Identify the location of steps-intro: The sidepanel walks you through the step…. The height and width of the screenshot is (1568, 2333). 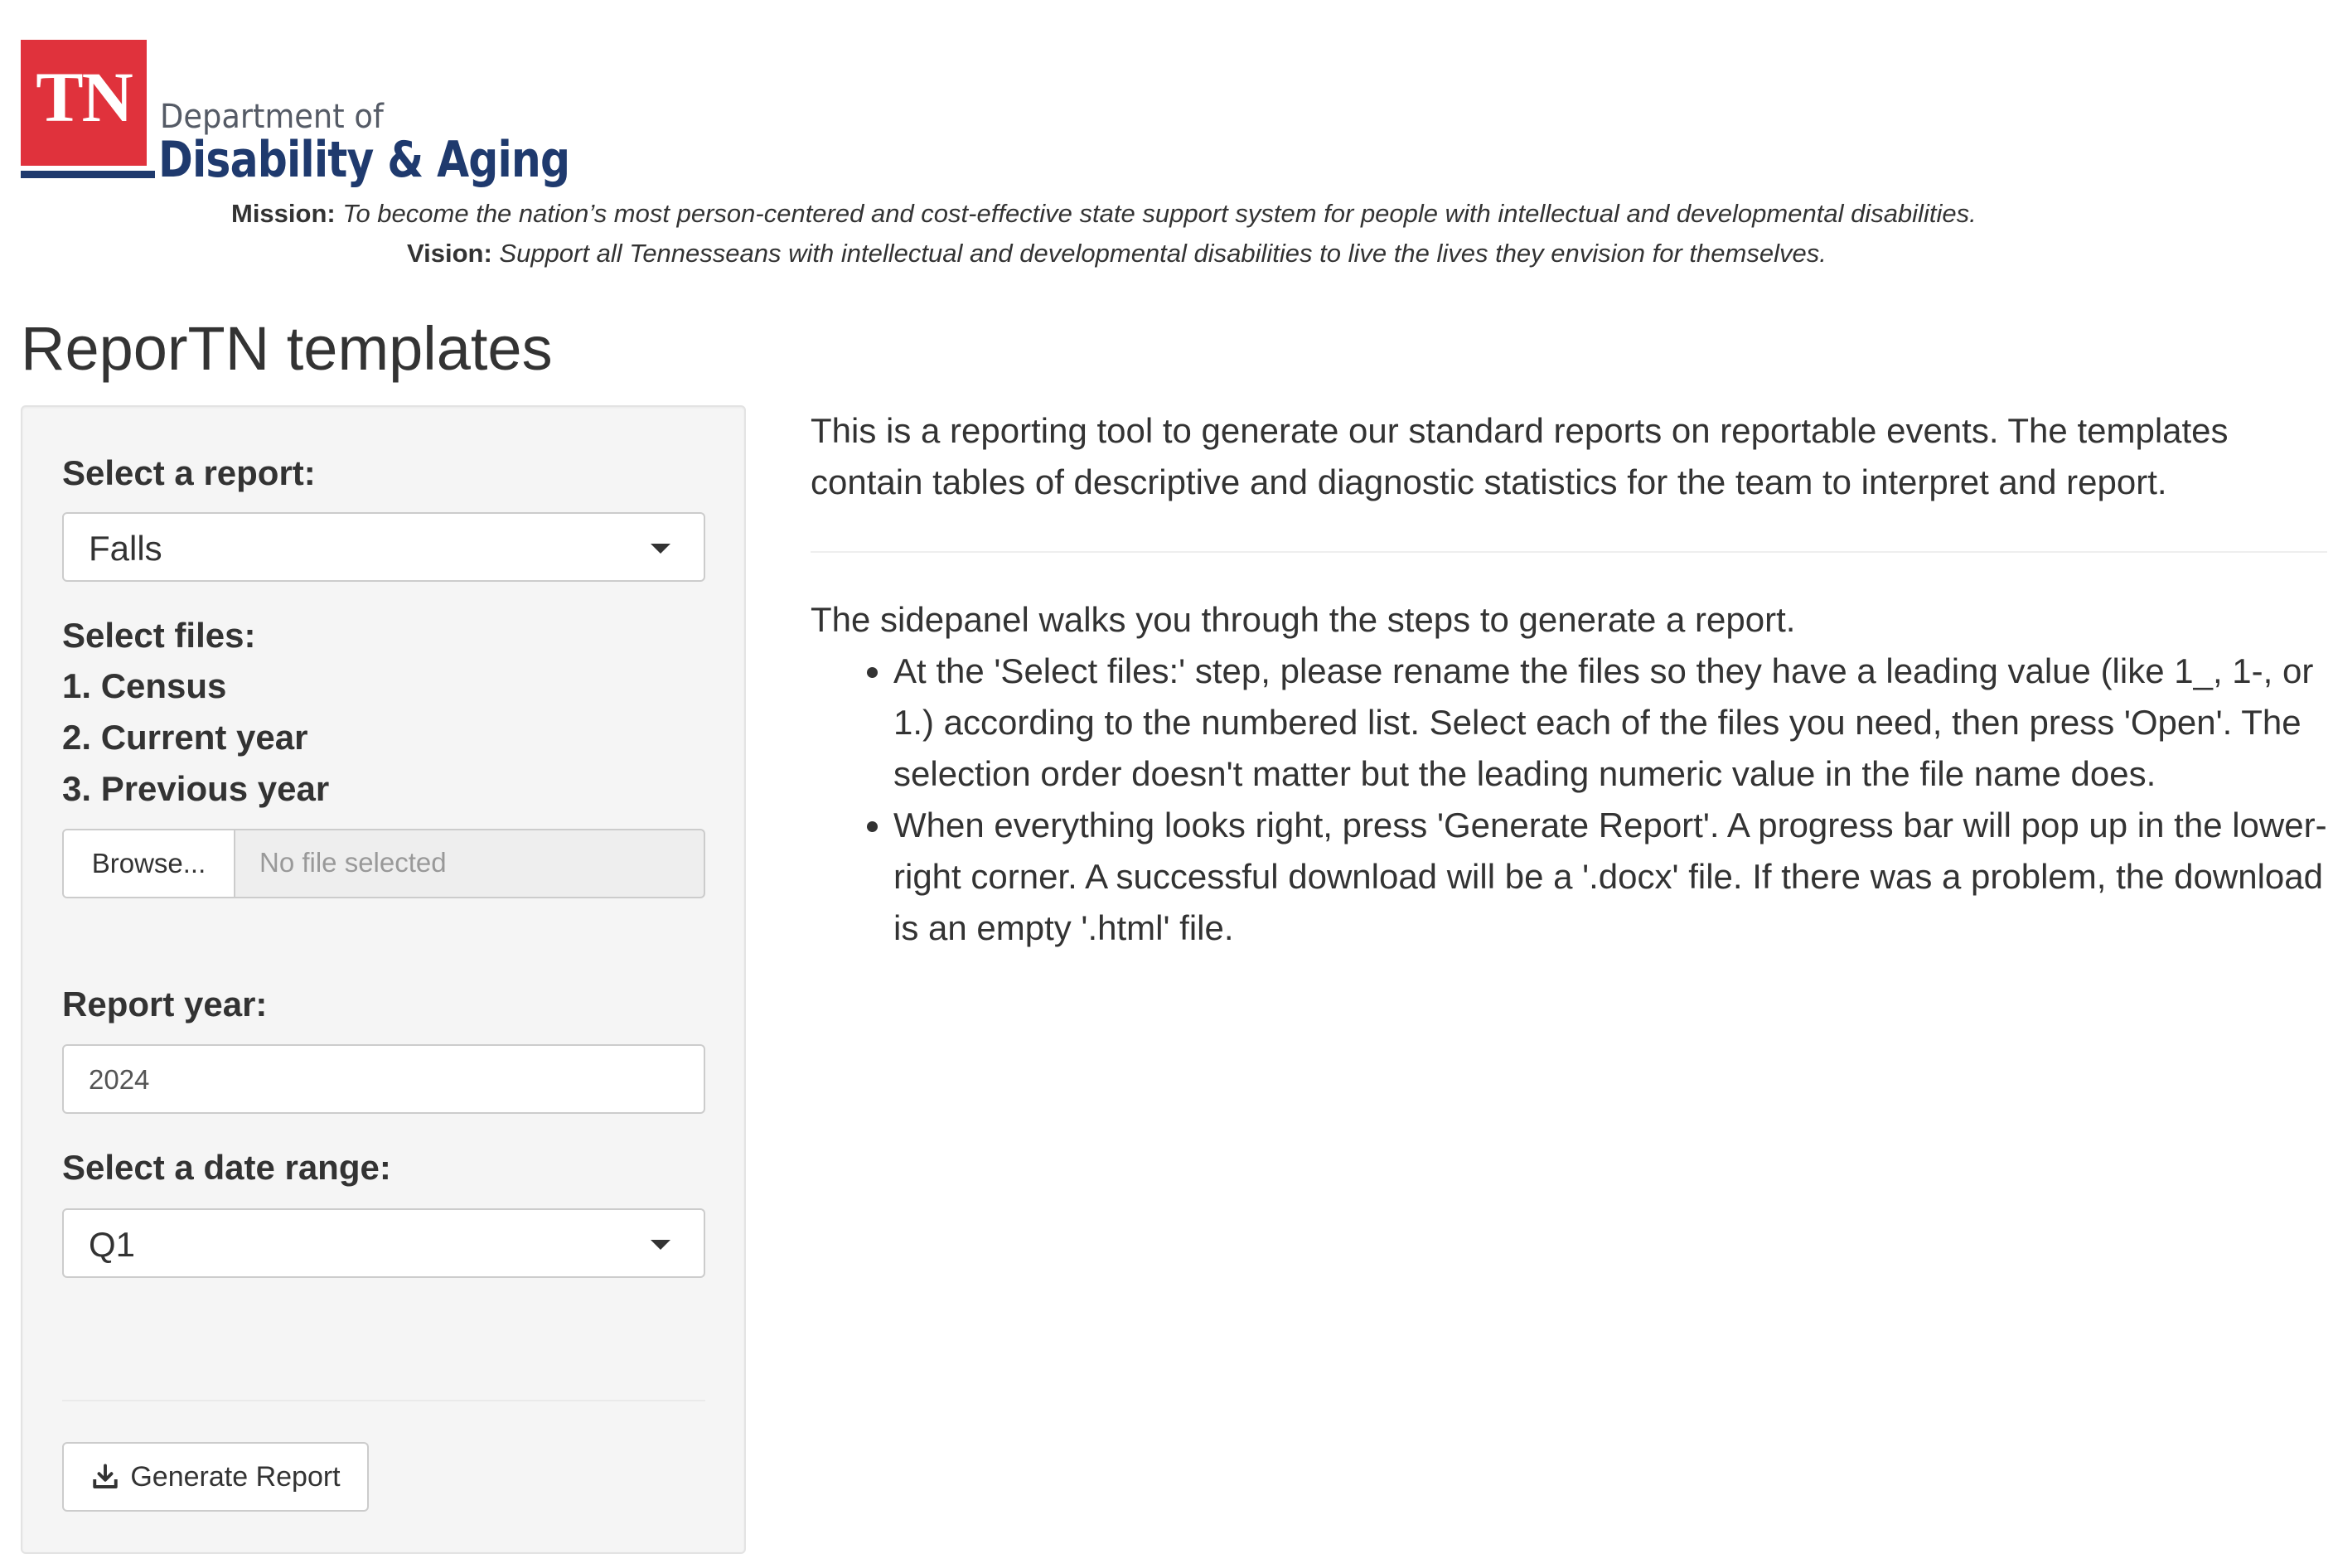
(1304, 619).